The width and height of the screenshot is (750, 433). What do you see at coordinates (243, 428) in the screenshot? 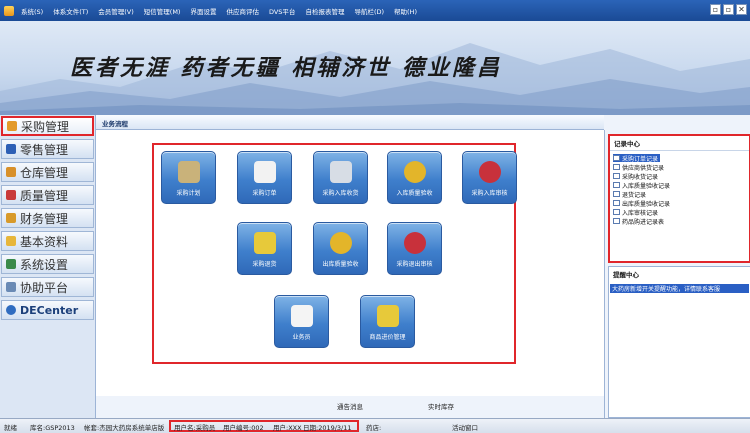
I see `status-user-no: 用户编号:002` at bounding box center [243, 428].